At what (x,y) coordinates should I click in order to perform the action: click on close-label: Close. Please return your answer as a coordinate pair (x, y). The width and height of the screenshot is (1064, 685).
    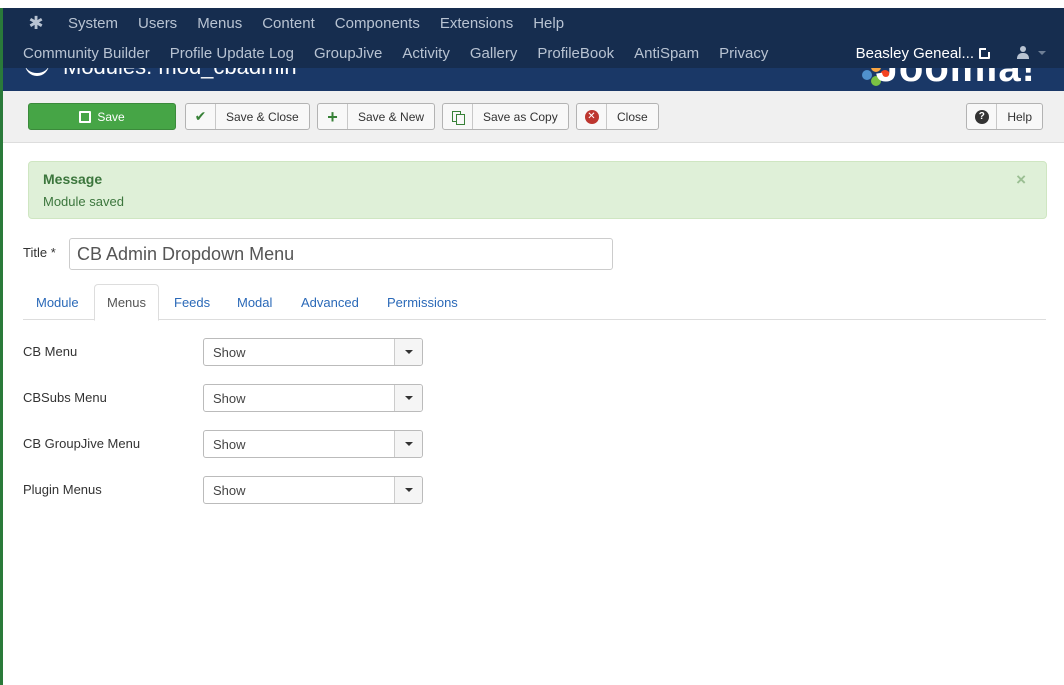
    Looking at the image, I should click on (632, 116).